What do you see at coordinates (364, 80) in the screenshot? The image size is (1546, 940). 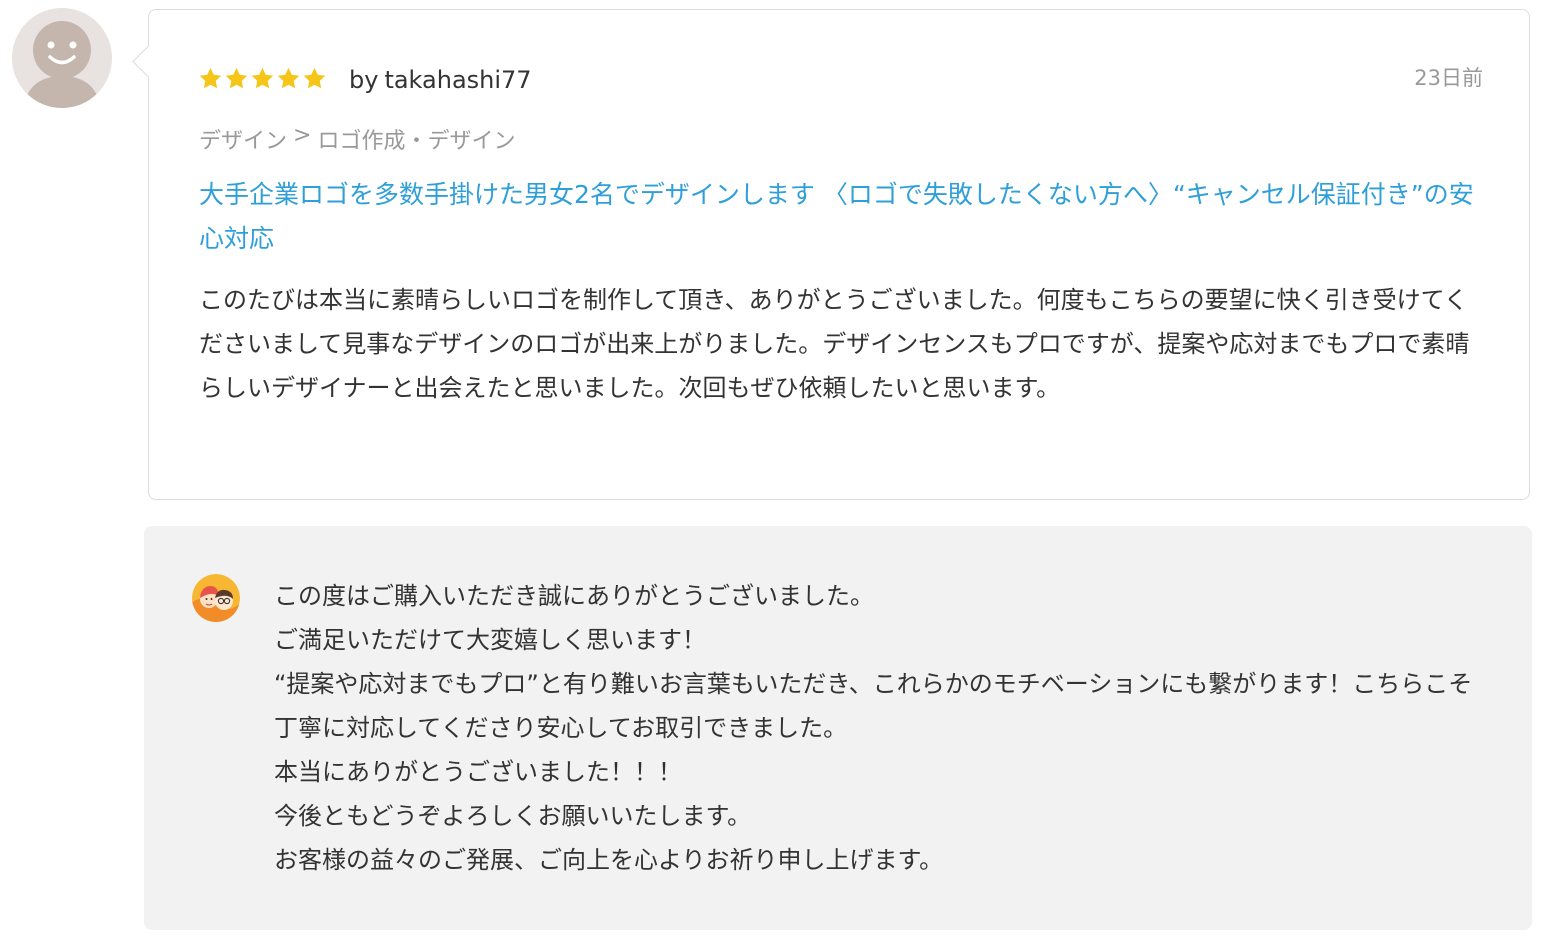 I see `by-label: by` at bounding box center [364, 80].